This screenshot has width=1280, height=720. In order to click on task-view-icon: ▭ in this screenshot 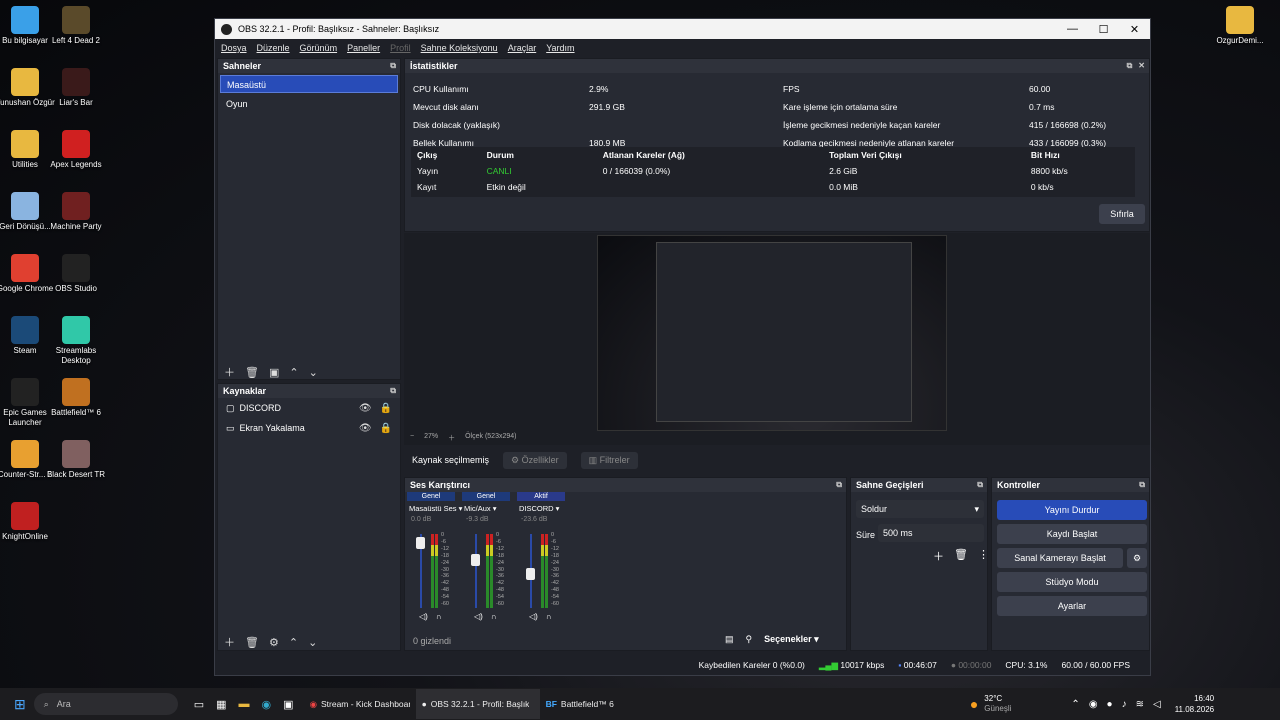, I will do `click(199, 704)`.